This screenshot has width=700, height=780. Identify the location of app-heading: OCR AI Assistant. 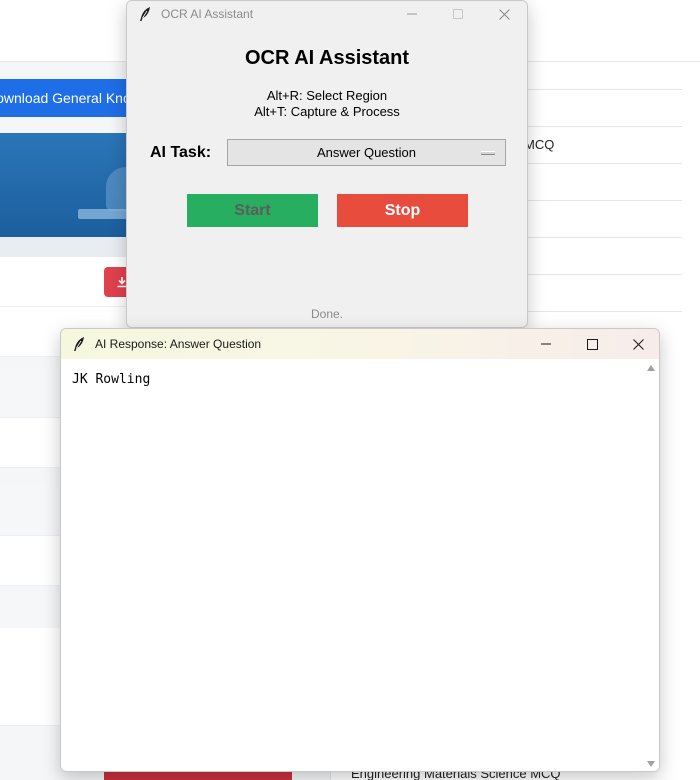
(327, 58).